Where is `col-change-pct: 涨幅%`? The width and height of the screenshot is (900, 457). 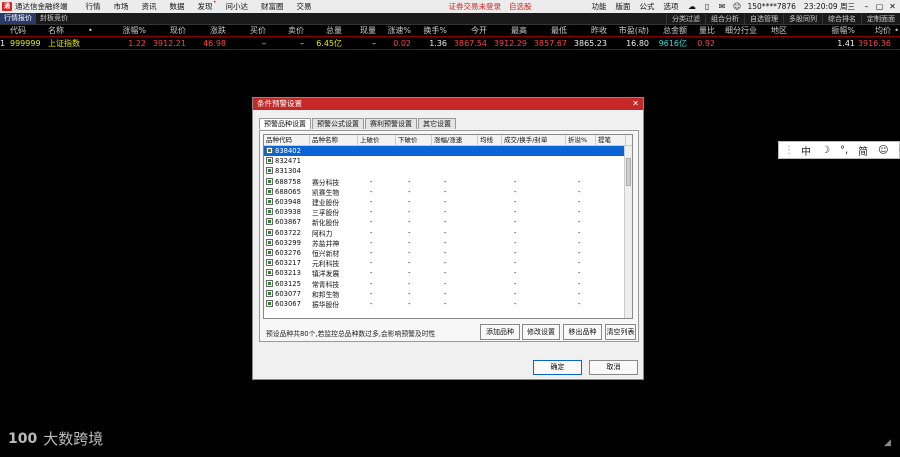
col-change-pct: 涨幅% is located at coordinates (126, 30).